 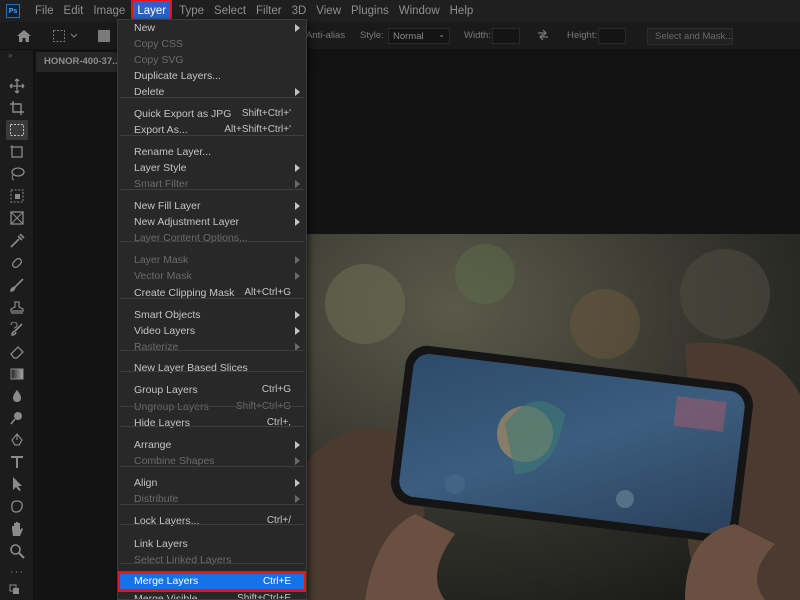 I want to click on marquee-preset-icon, so click(x=67, y=36).